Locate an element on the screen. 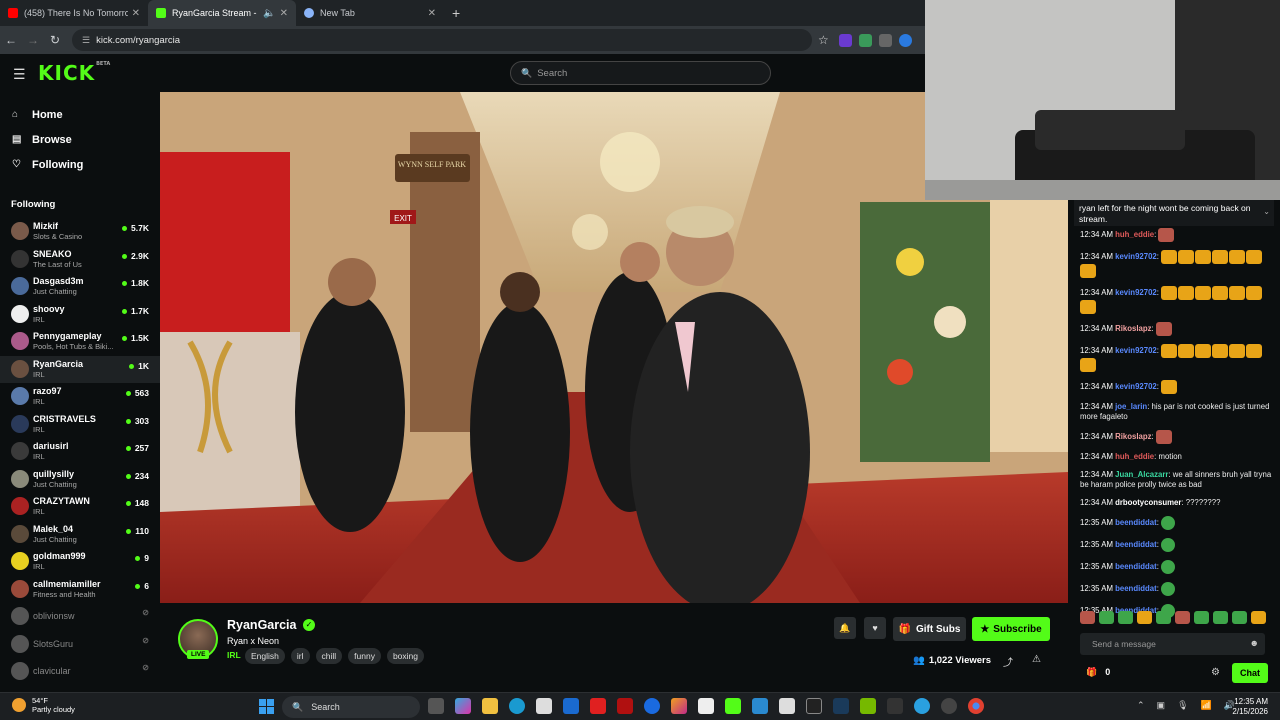  url-field: ☰ kick.com/ryangarcia is located at coordinates (442, 40).